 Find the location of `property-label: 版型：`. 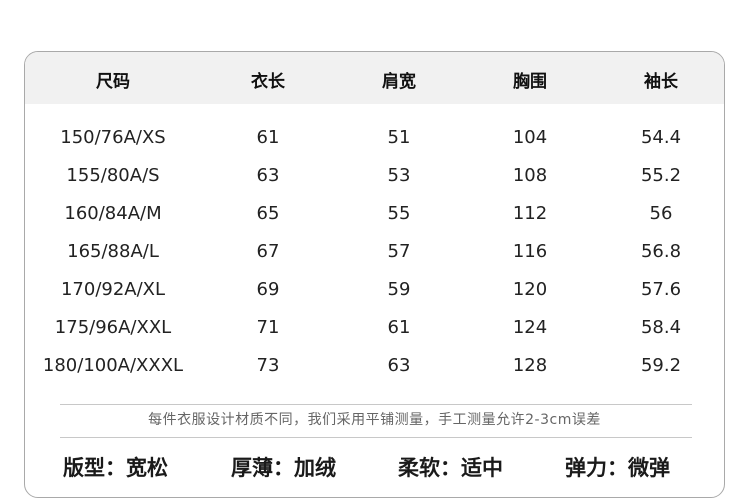

property-label: 版型： is located at coordinates (94, 468).